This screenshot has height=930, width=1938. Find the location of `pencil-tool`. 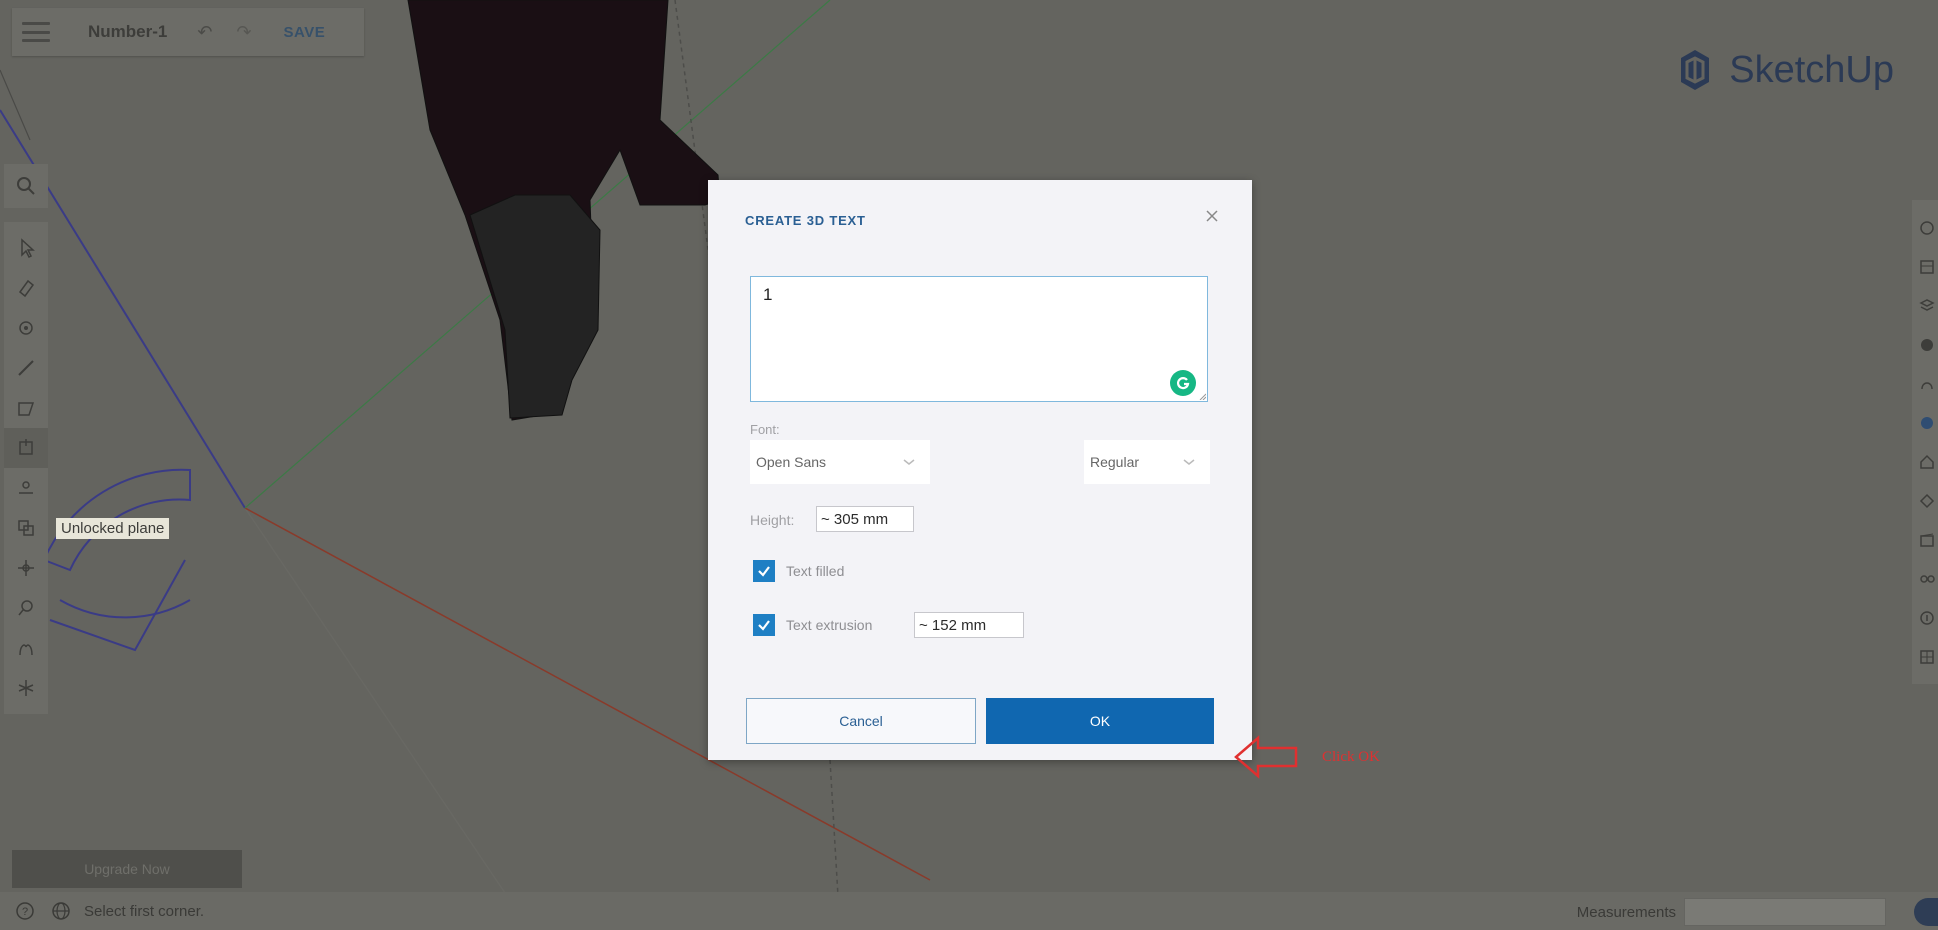

pencil-tool is located at coordinates (26, 368).